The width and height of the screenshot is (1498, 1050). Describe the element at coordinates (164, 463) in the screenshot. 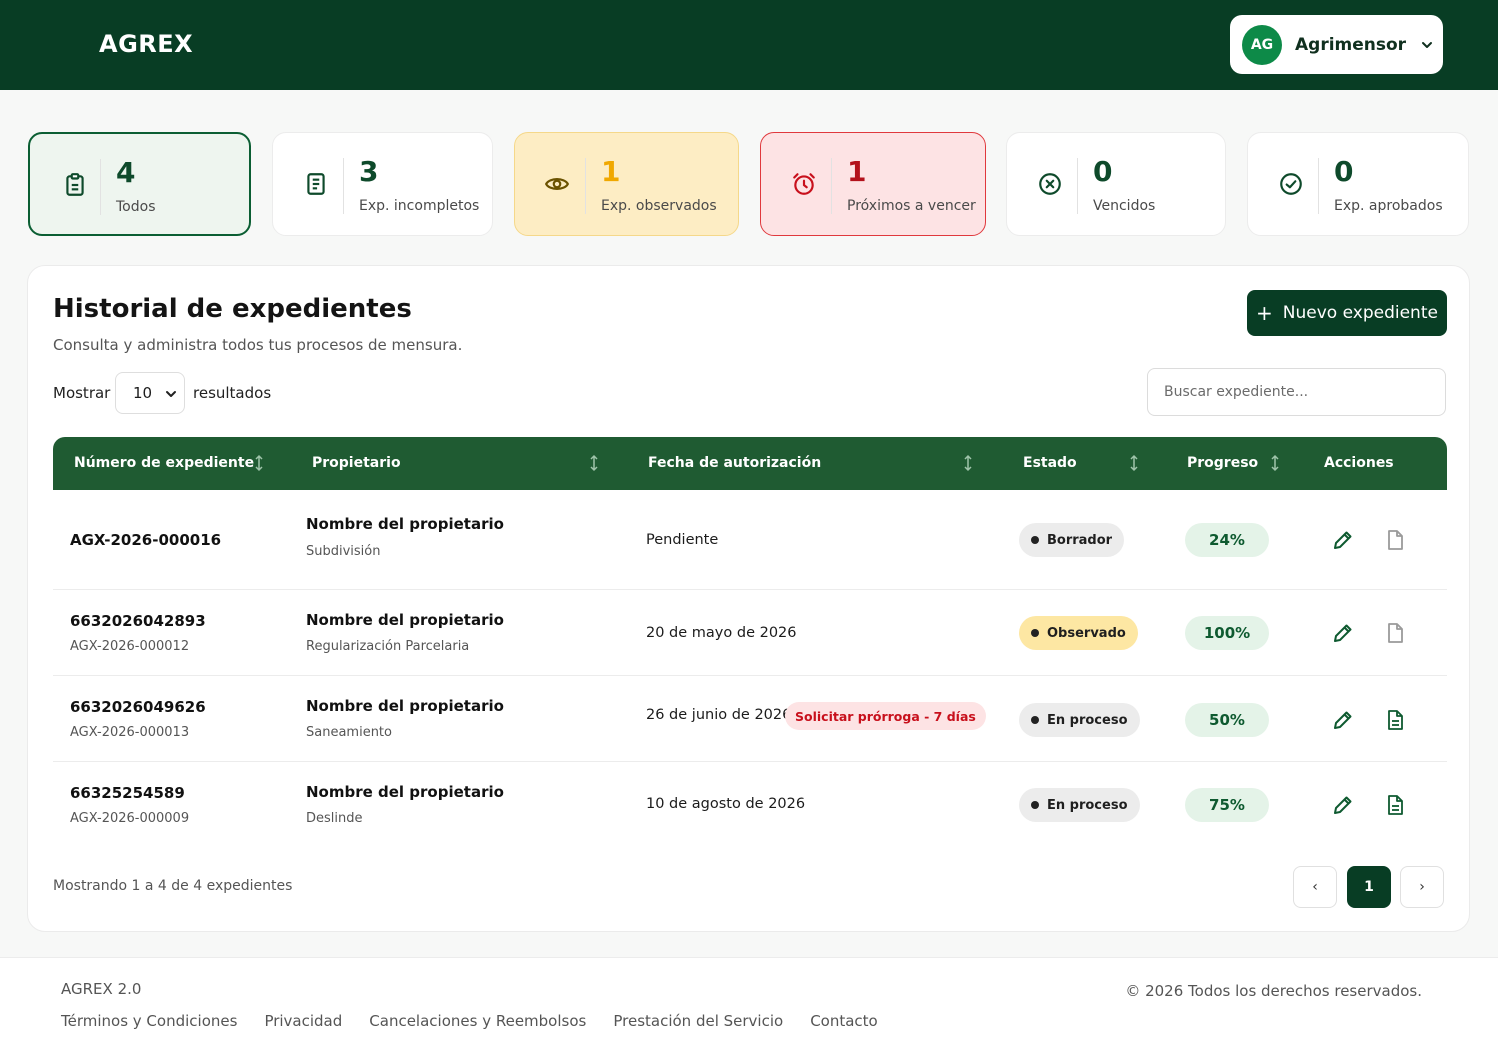

I see `column-header-numero: Número de expediente` at that location.